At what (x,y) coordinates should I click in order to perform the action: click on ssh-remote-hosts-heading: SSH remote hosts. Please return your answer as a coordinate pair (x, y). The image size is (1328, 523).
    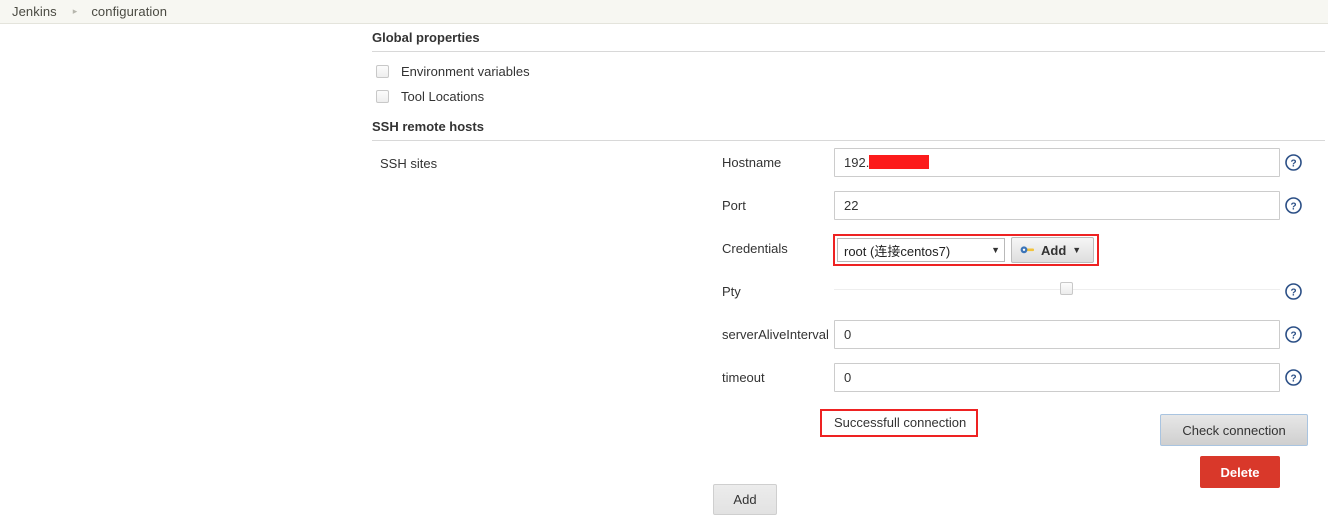
    Looking at the image, I should click on (428, 126).